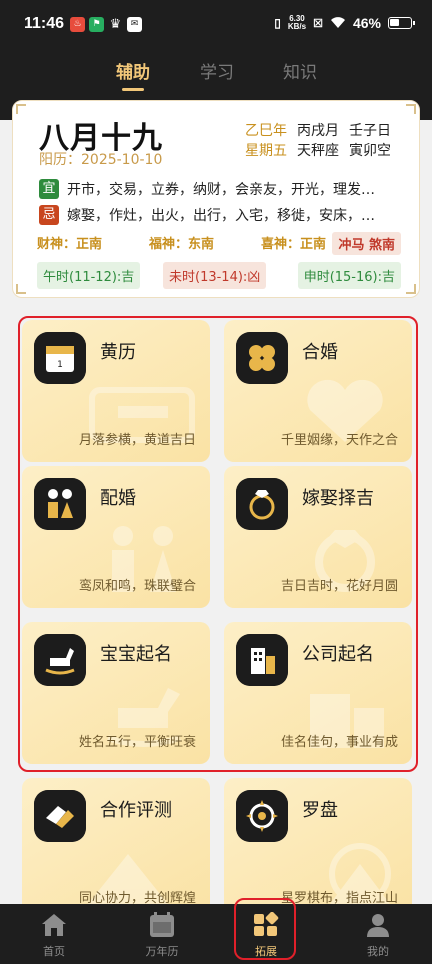 The height and width of the screenshot is (964, 432). Describe the element at coordinates (277, 23) in the screenshot. I see `vibrate-icon: ▯` at that location.